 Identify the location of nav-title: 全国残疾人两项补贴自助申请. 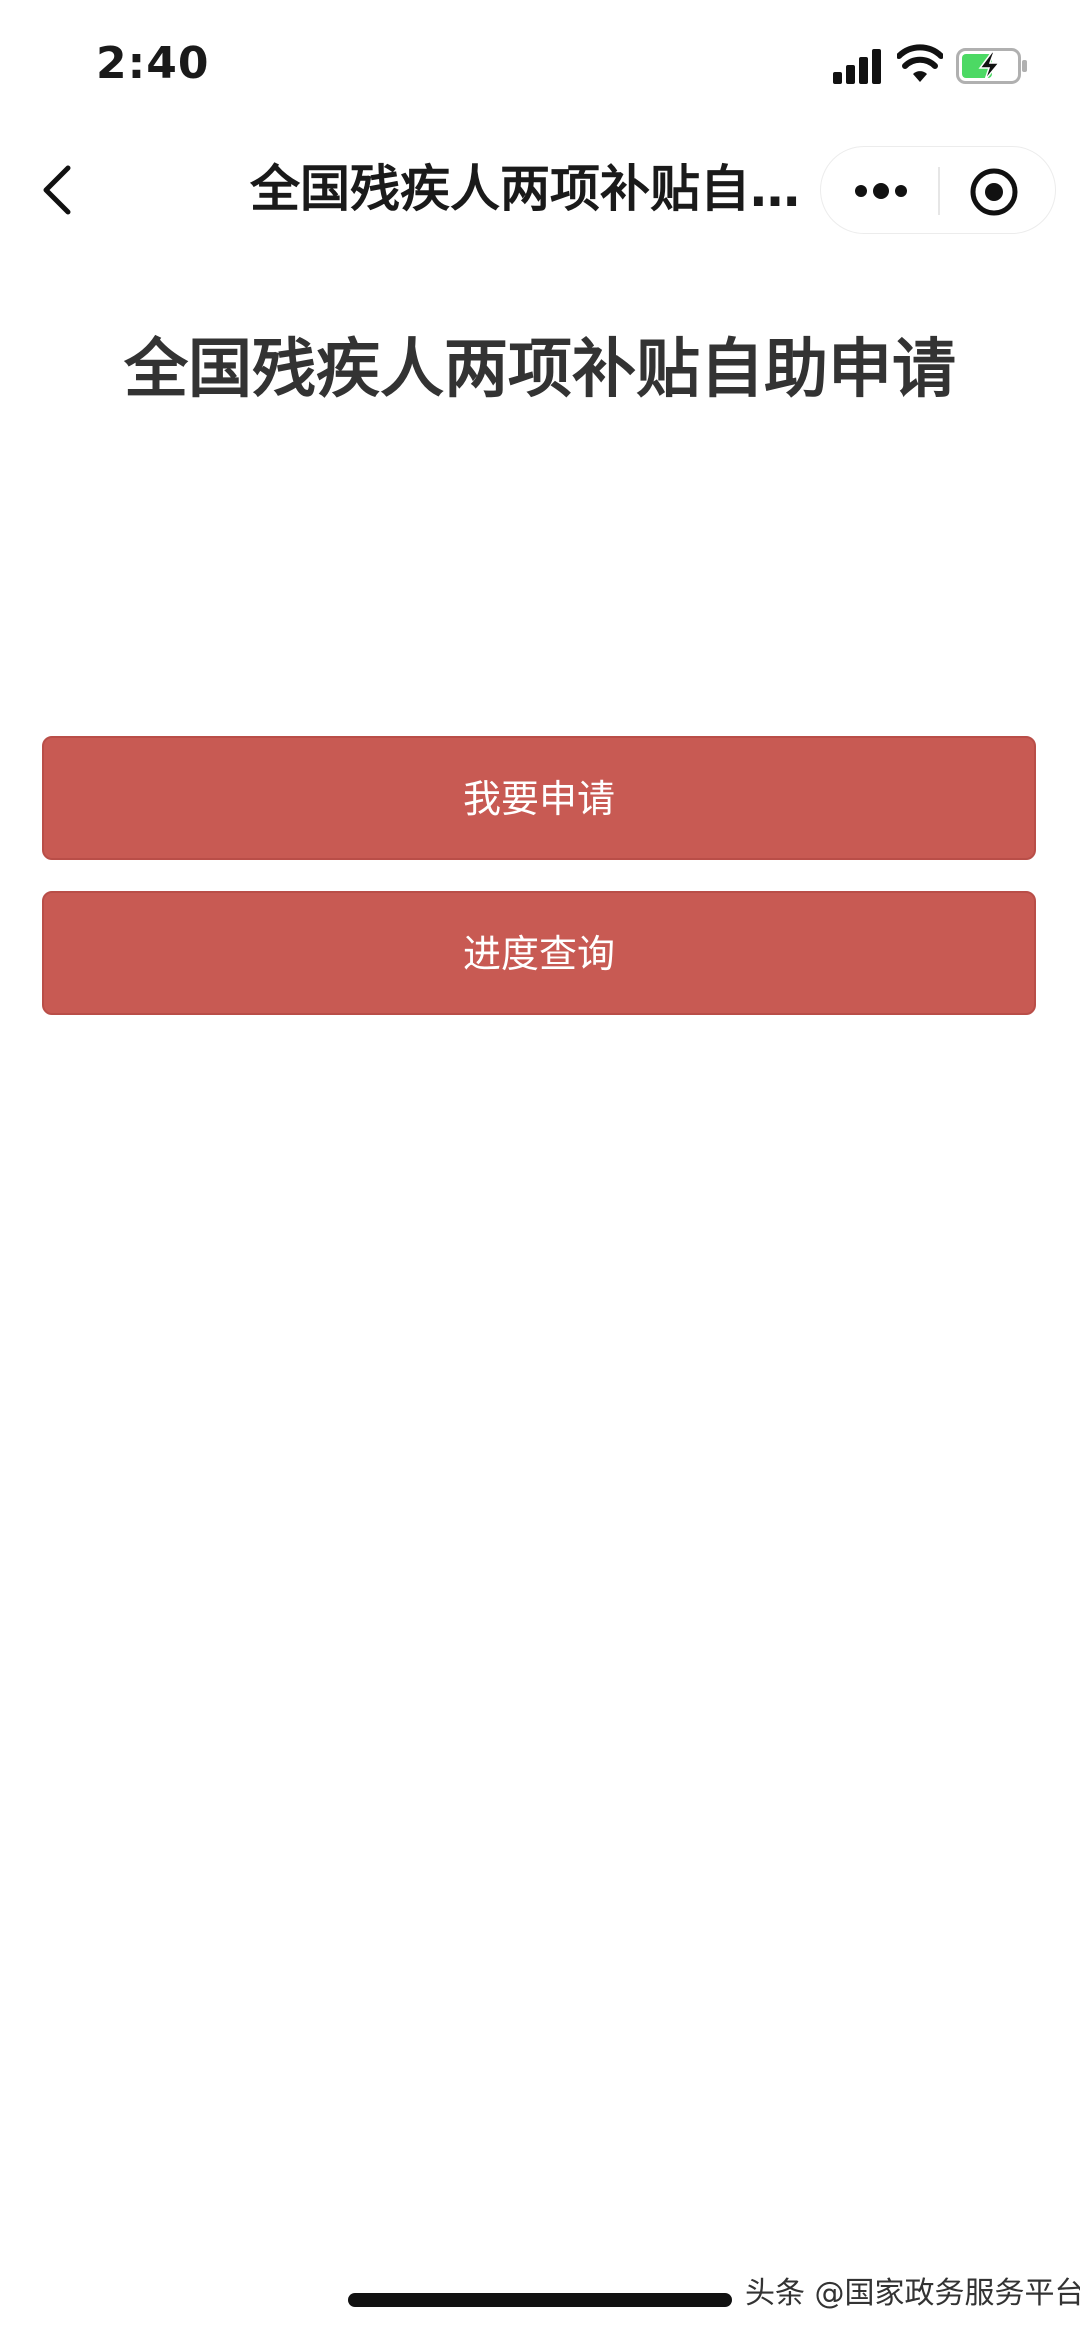
(530, 189).